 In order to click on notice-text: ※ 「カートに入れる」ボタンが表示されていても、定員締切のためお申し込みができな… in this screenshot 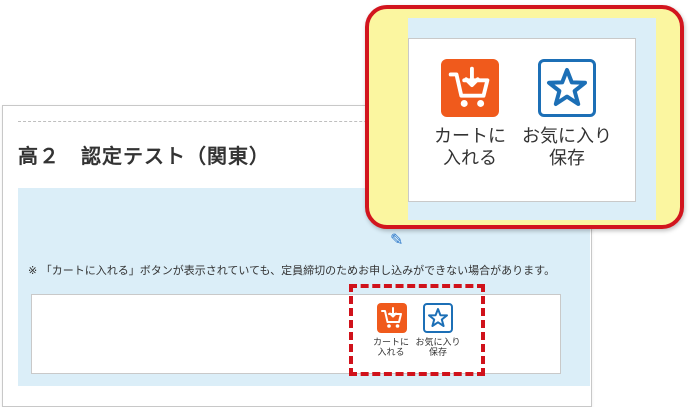, I will do `click(292, 270)`.